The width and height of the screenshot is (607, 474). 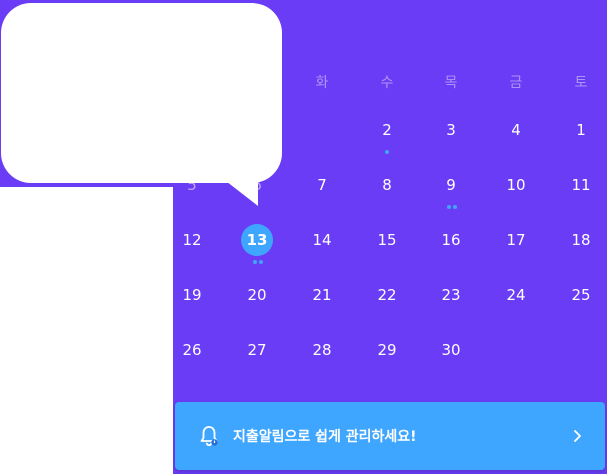 I want to click on calendar-day: 23, so click(x=451, y=295).